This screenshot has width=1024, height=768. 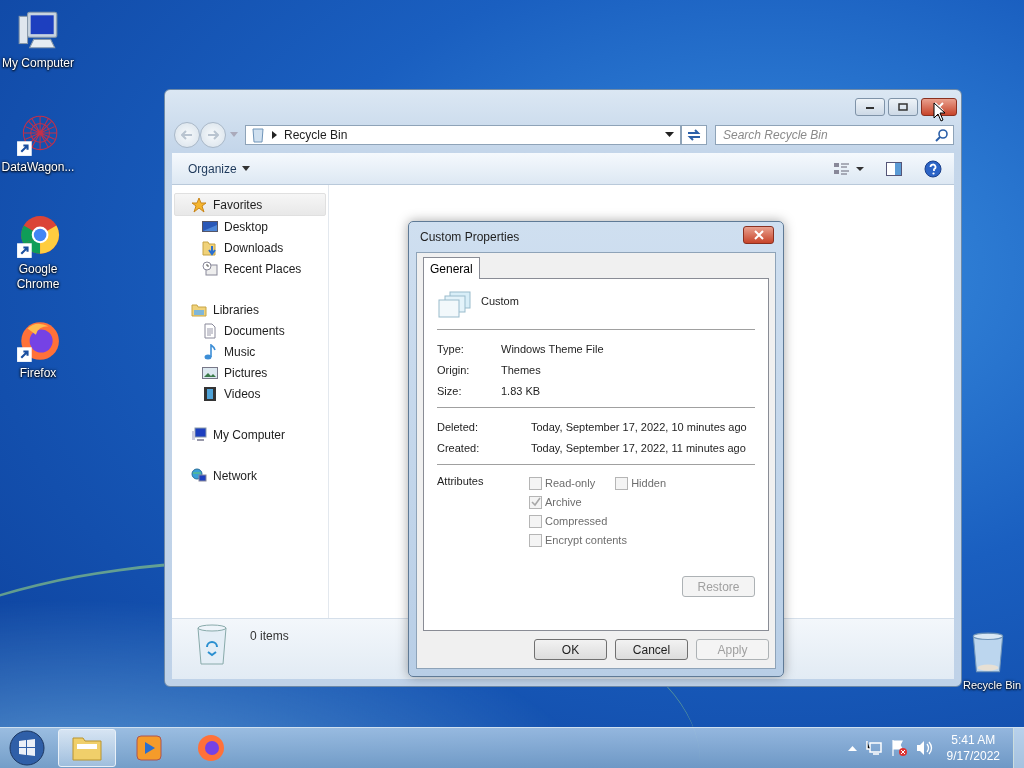 I want to click on desktop-icon-label: My Computer, so click(x=38, y=63).